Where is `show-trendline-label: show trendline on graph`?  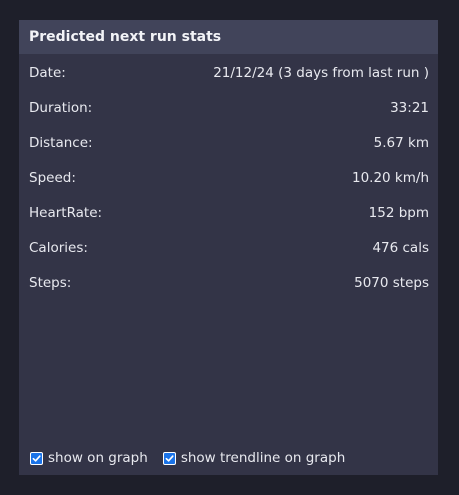
show-trendline-label: show trendline on graph is located at coordinates (263, 458).